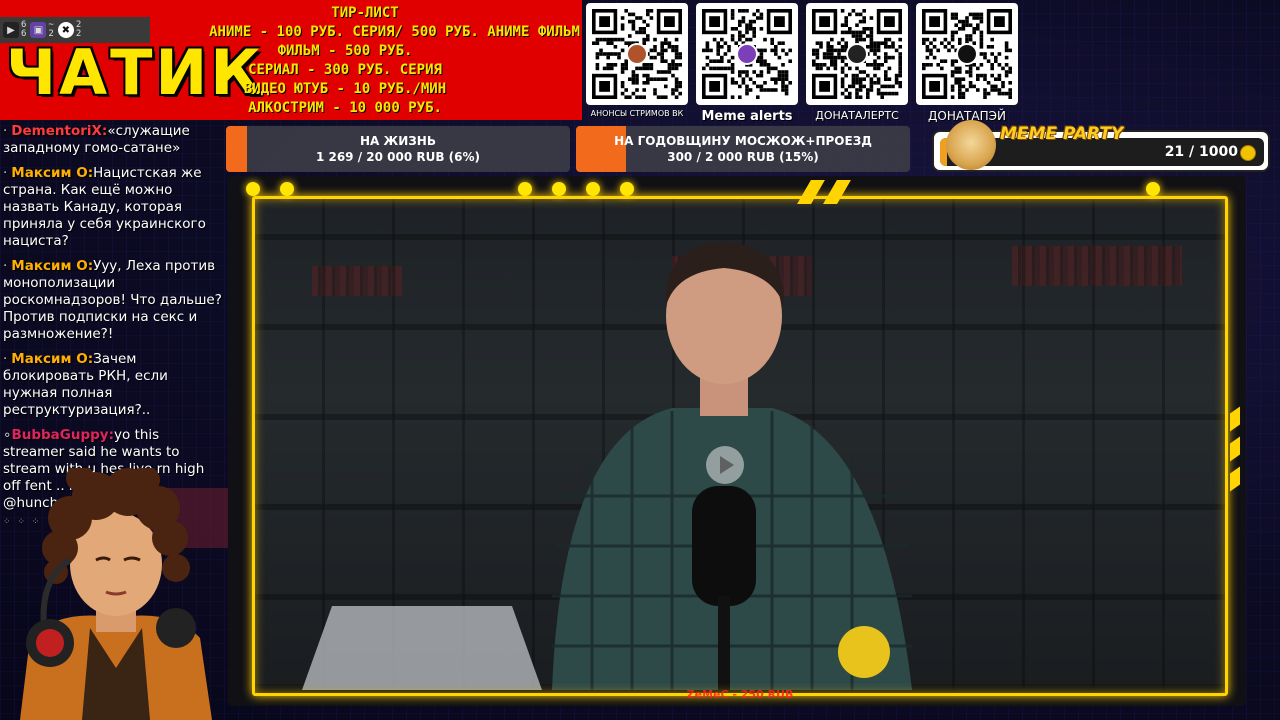  Describe the element at coordinates (1101, 146) in the screenshot. I see `meme-party-widget: MEME PARTY 21 / 1000` at that location.